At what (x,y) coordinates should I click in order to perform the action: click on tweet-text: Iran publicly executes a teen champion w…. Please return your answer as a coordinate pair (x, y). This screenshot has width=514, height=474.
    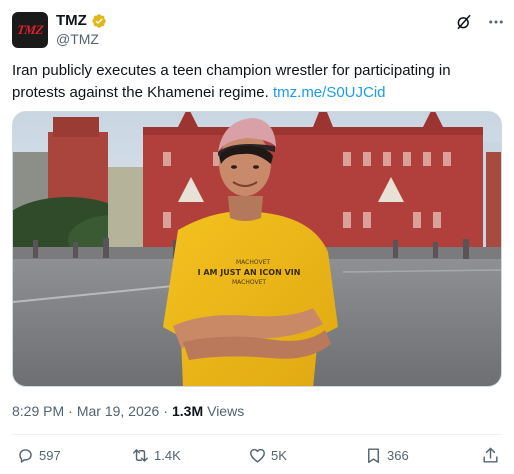
    Looking at the image, I should click on (257, 82).